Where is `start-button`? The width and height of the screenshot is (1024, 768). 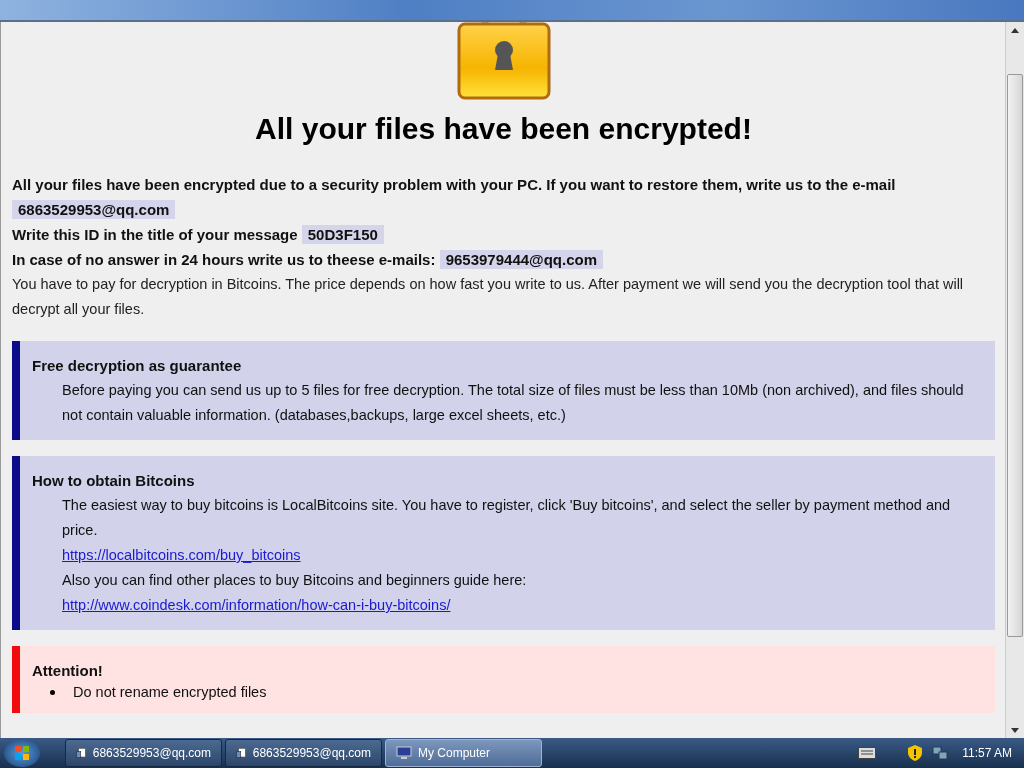 start-button is located at coordinates (22, 753).